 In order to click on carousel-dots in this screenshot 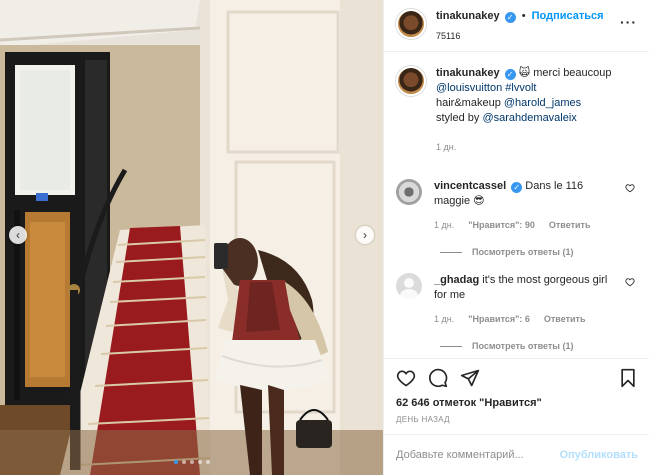, I will do `click(191, 462)`.